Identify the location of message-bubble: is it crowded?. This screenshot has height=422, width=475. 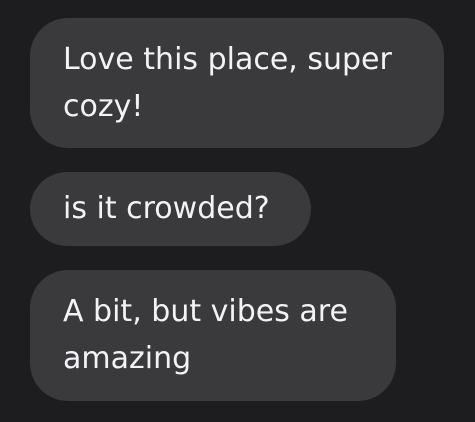
(170, 209).